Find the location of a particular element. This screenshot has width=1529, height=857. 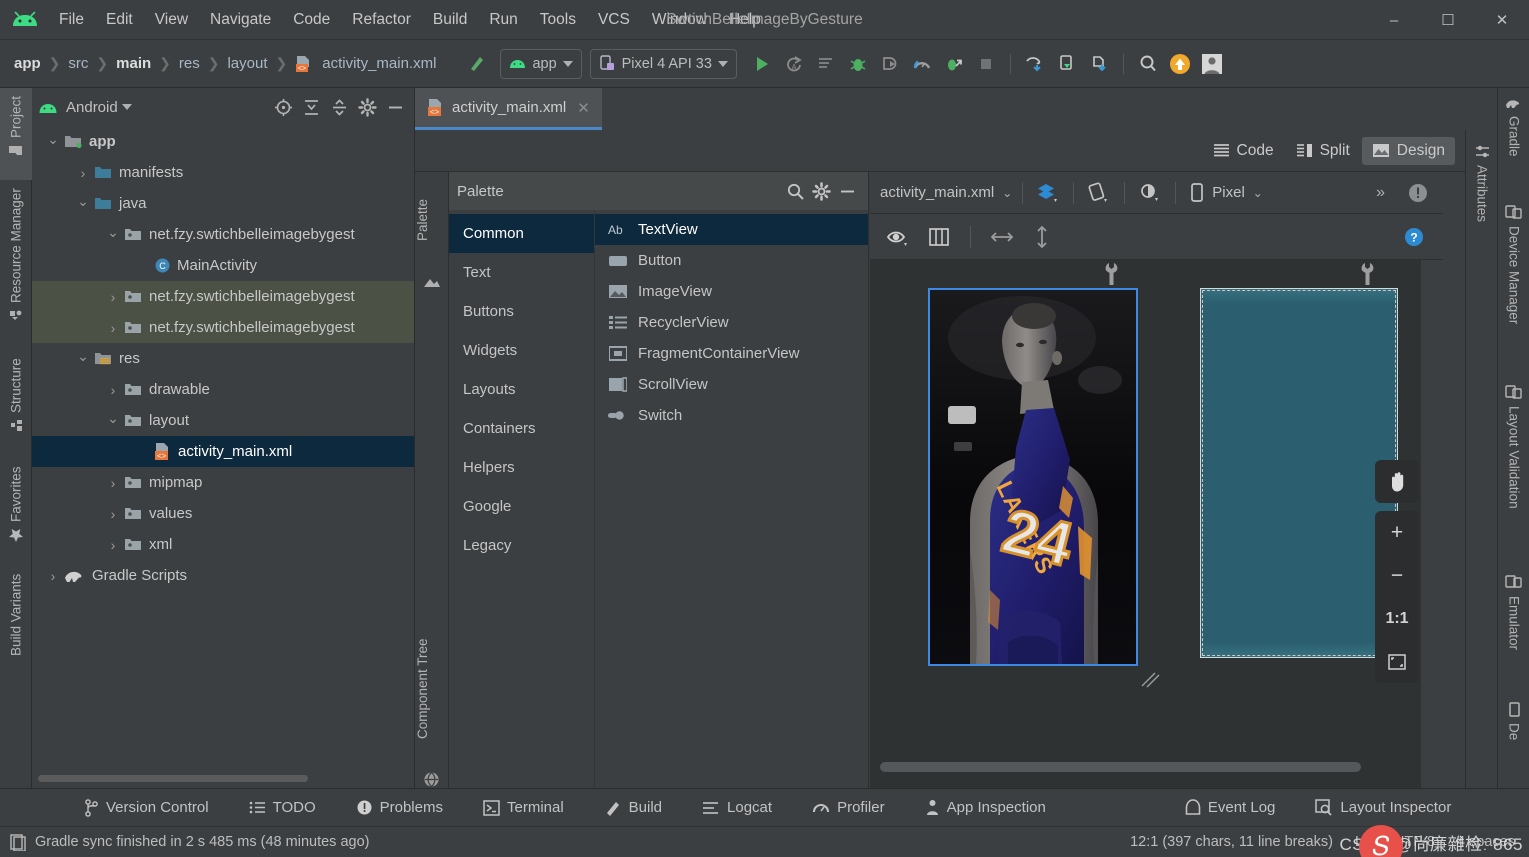

menu-build: Build is located at coordinates (450, 20).